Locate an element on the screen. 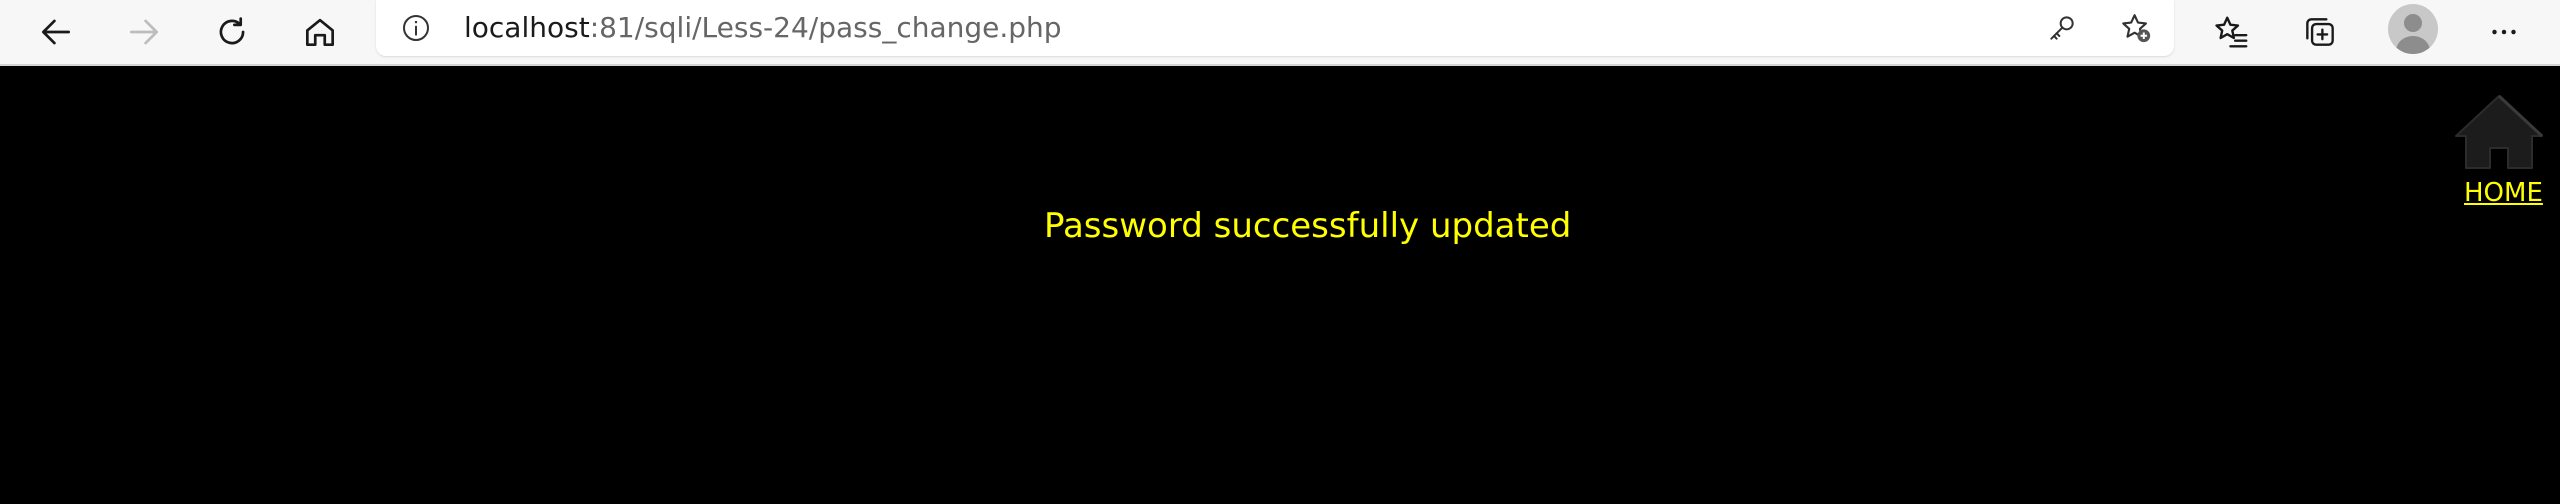 This screenshot has height=504, width=2560. favorites-button is located at coordinates (2232, 32).